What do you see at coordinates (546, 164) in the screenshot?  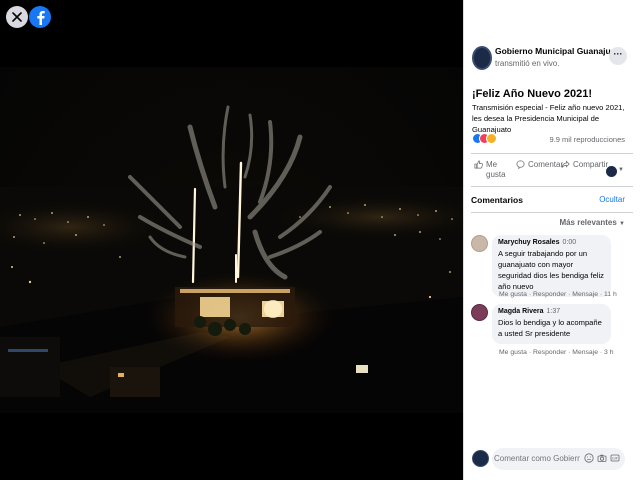 I see `comment-label: Comentar` at bounding box center [546, 164].